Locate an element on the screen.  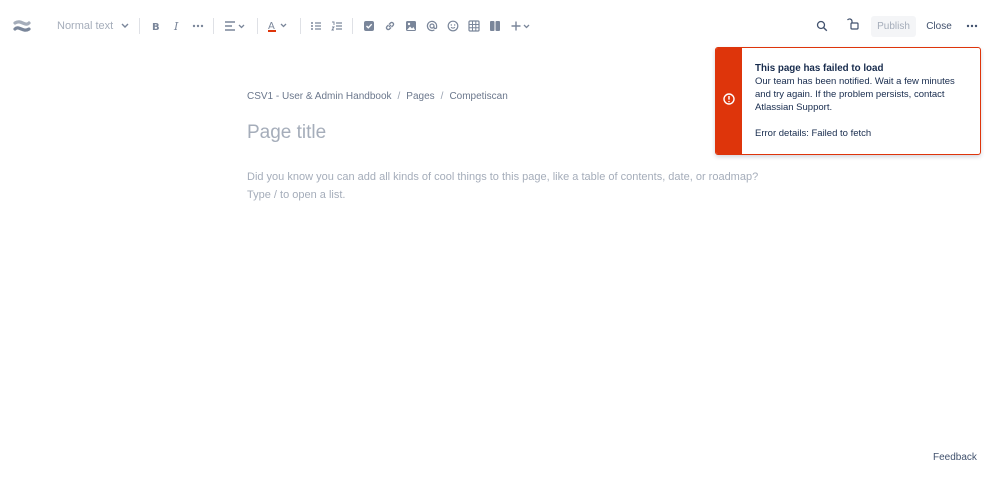
italic-icon: I is located at coordinates (177, 26).